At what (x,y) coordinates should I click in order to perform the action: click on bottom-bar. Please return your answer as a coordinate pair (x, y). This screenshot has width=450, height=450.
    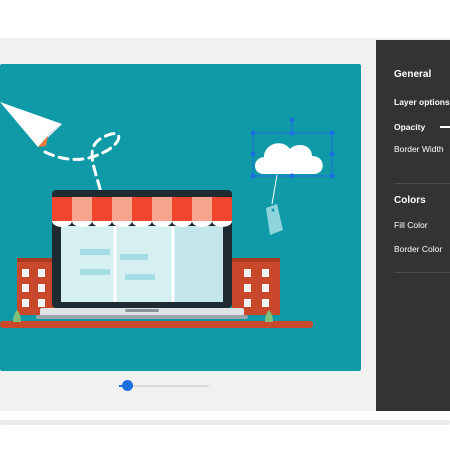
    Looking at the image, I should click on (225, 430).